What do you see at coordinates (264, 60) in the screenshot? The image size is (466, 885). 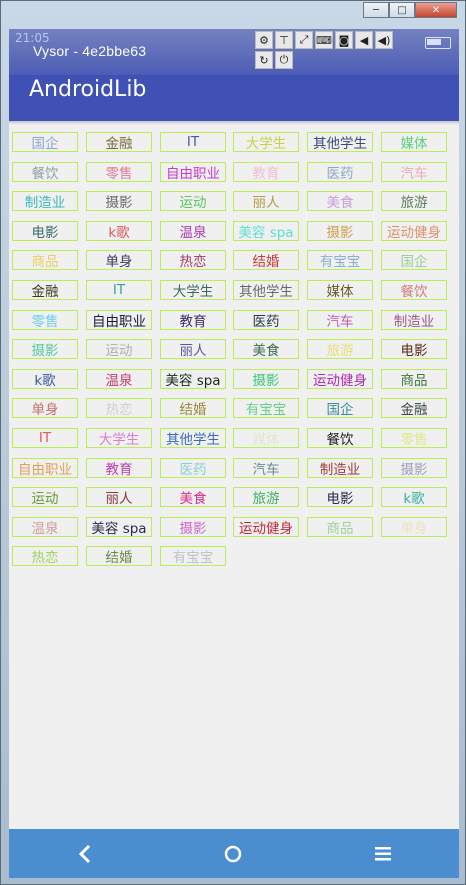 I see `rotate-icon: ↻` at bounding box center [264, 60].